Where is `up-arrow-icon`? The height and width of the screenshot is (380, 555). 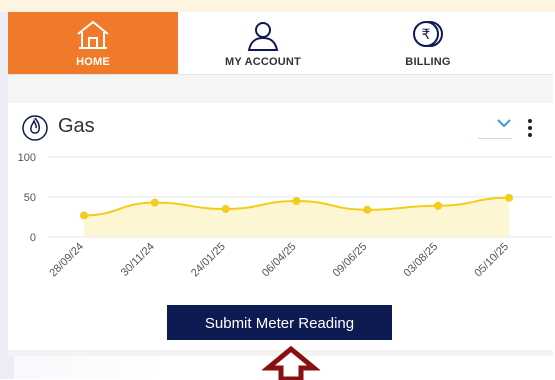 up-arrow-icon is located at coordinates (291, 363).